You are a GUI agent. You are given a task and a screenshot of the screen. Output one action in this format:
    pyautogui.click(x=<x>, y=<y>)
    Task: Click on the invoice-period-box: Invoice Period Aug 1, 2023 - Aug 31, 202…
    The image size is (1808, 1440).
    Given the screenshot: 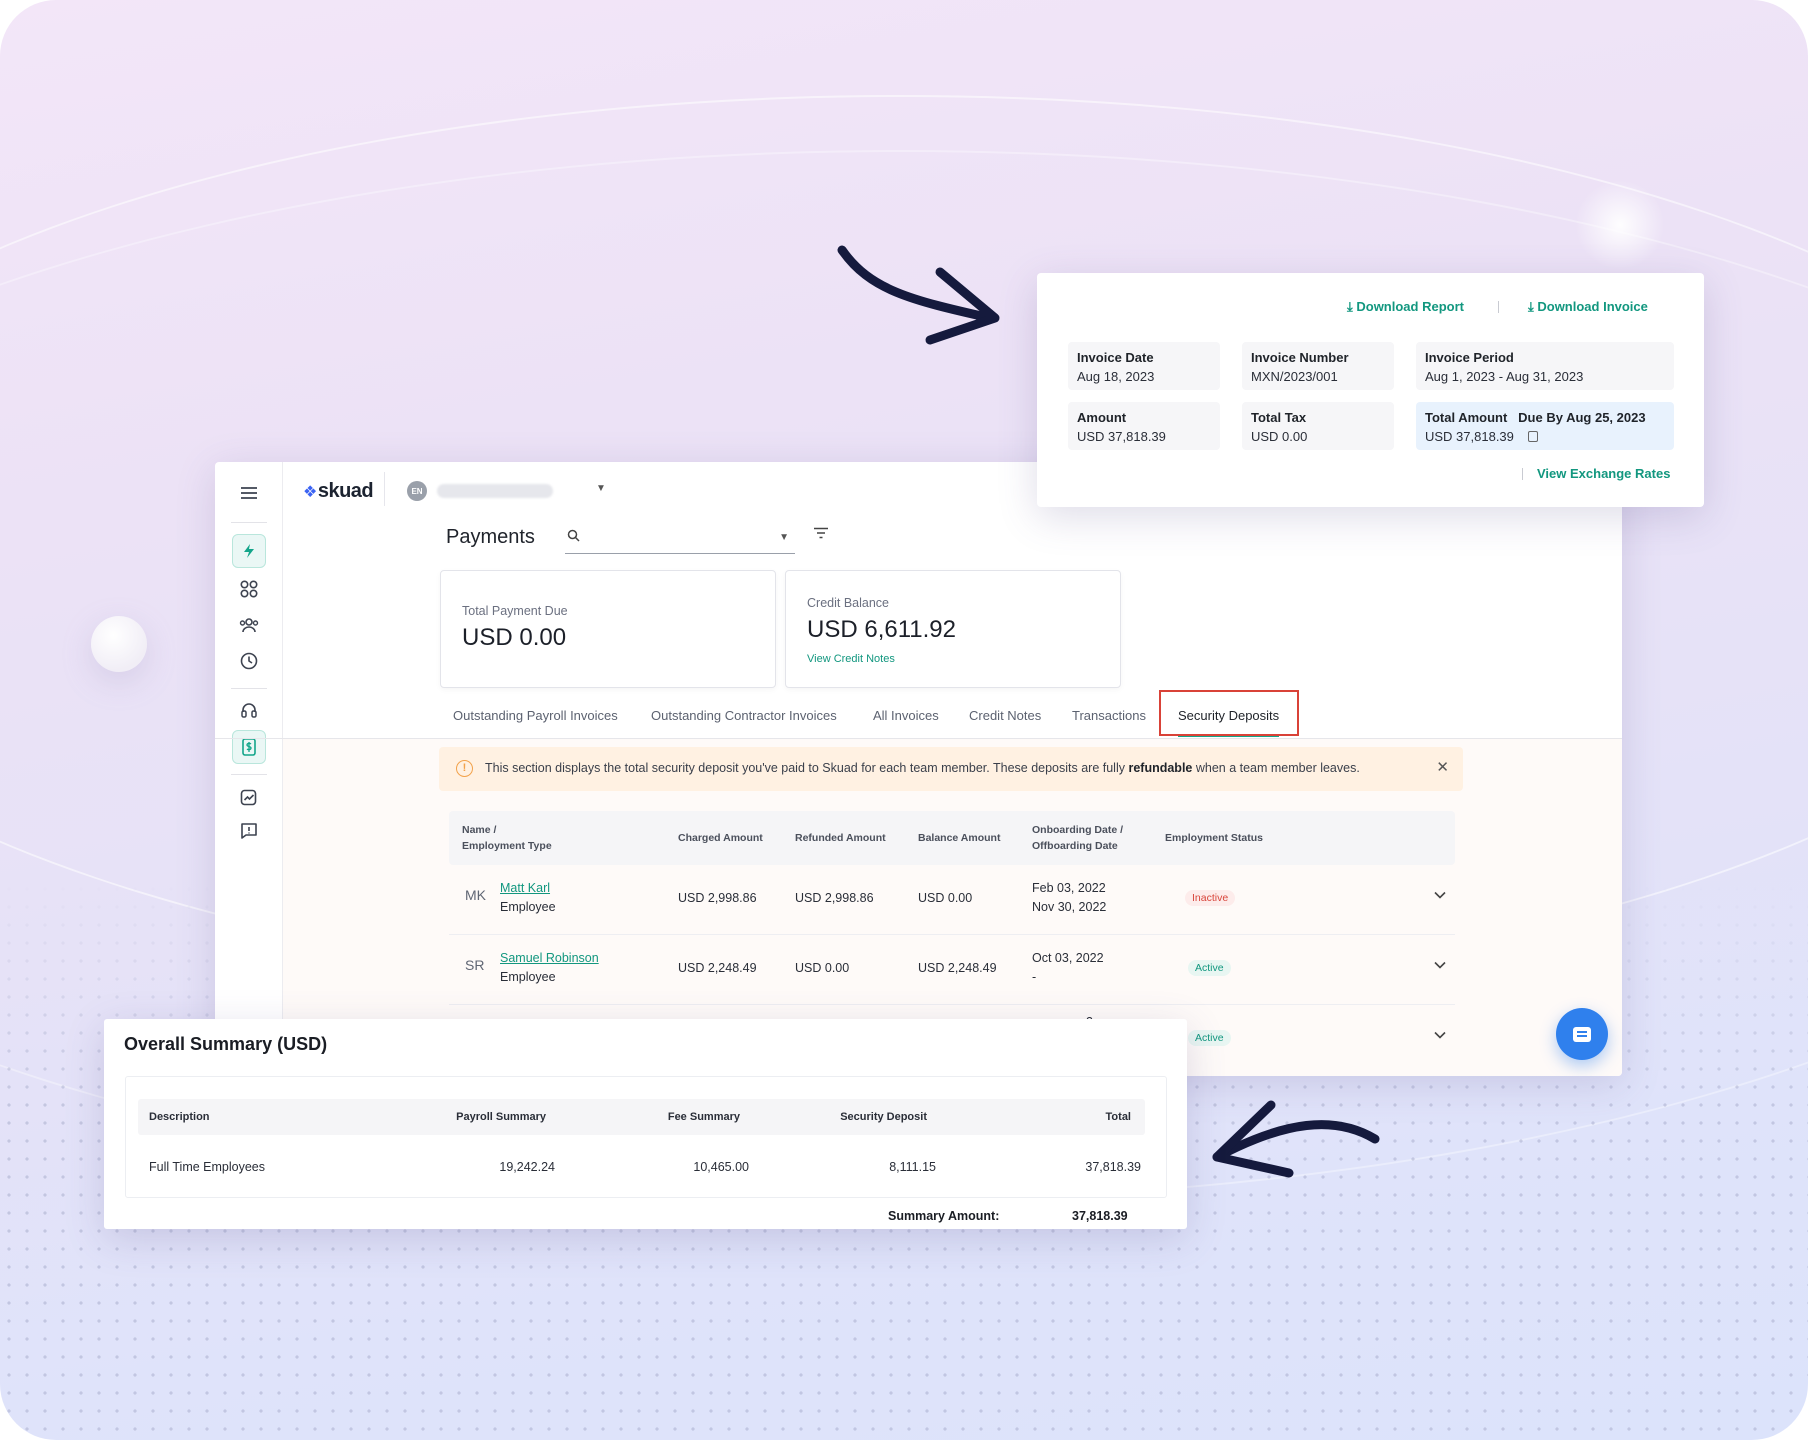 What is the action you would take?
    pyautogui.click(x=1545, y=366)
    